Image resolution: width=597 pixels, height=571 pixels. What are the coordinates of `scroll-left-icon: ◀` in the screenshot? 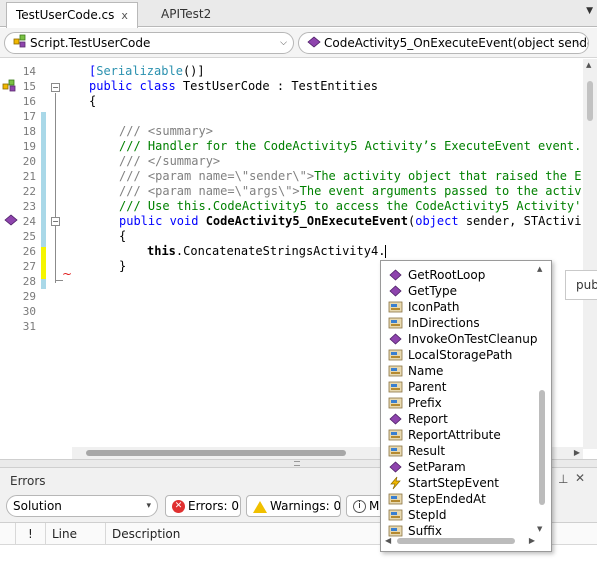 It's located at (388, 540).